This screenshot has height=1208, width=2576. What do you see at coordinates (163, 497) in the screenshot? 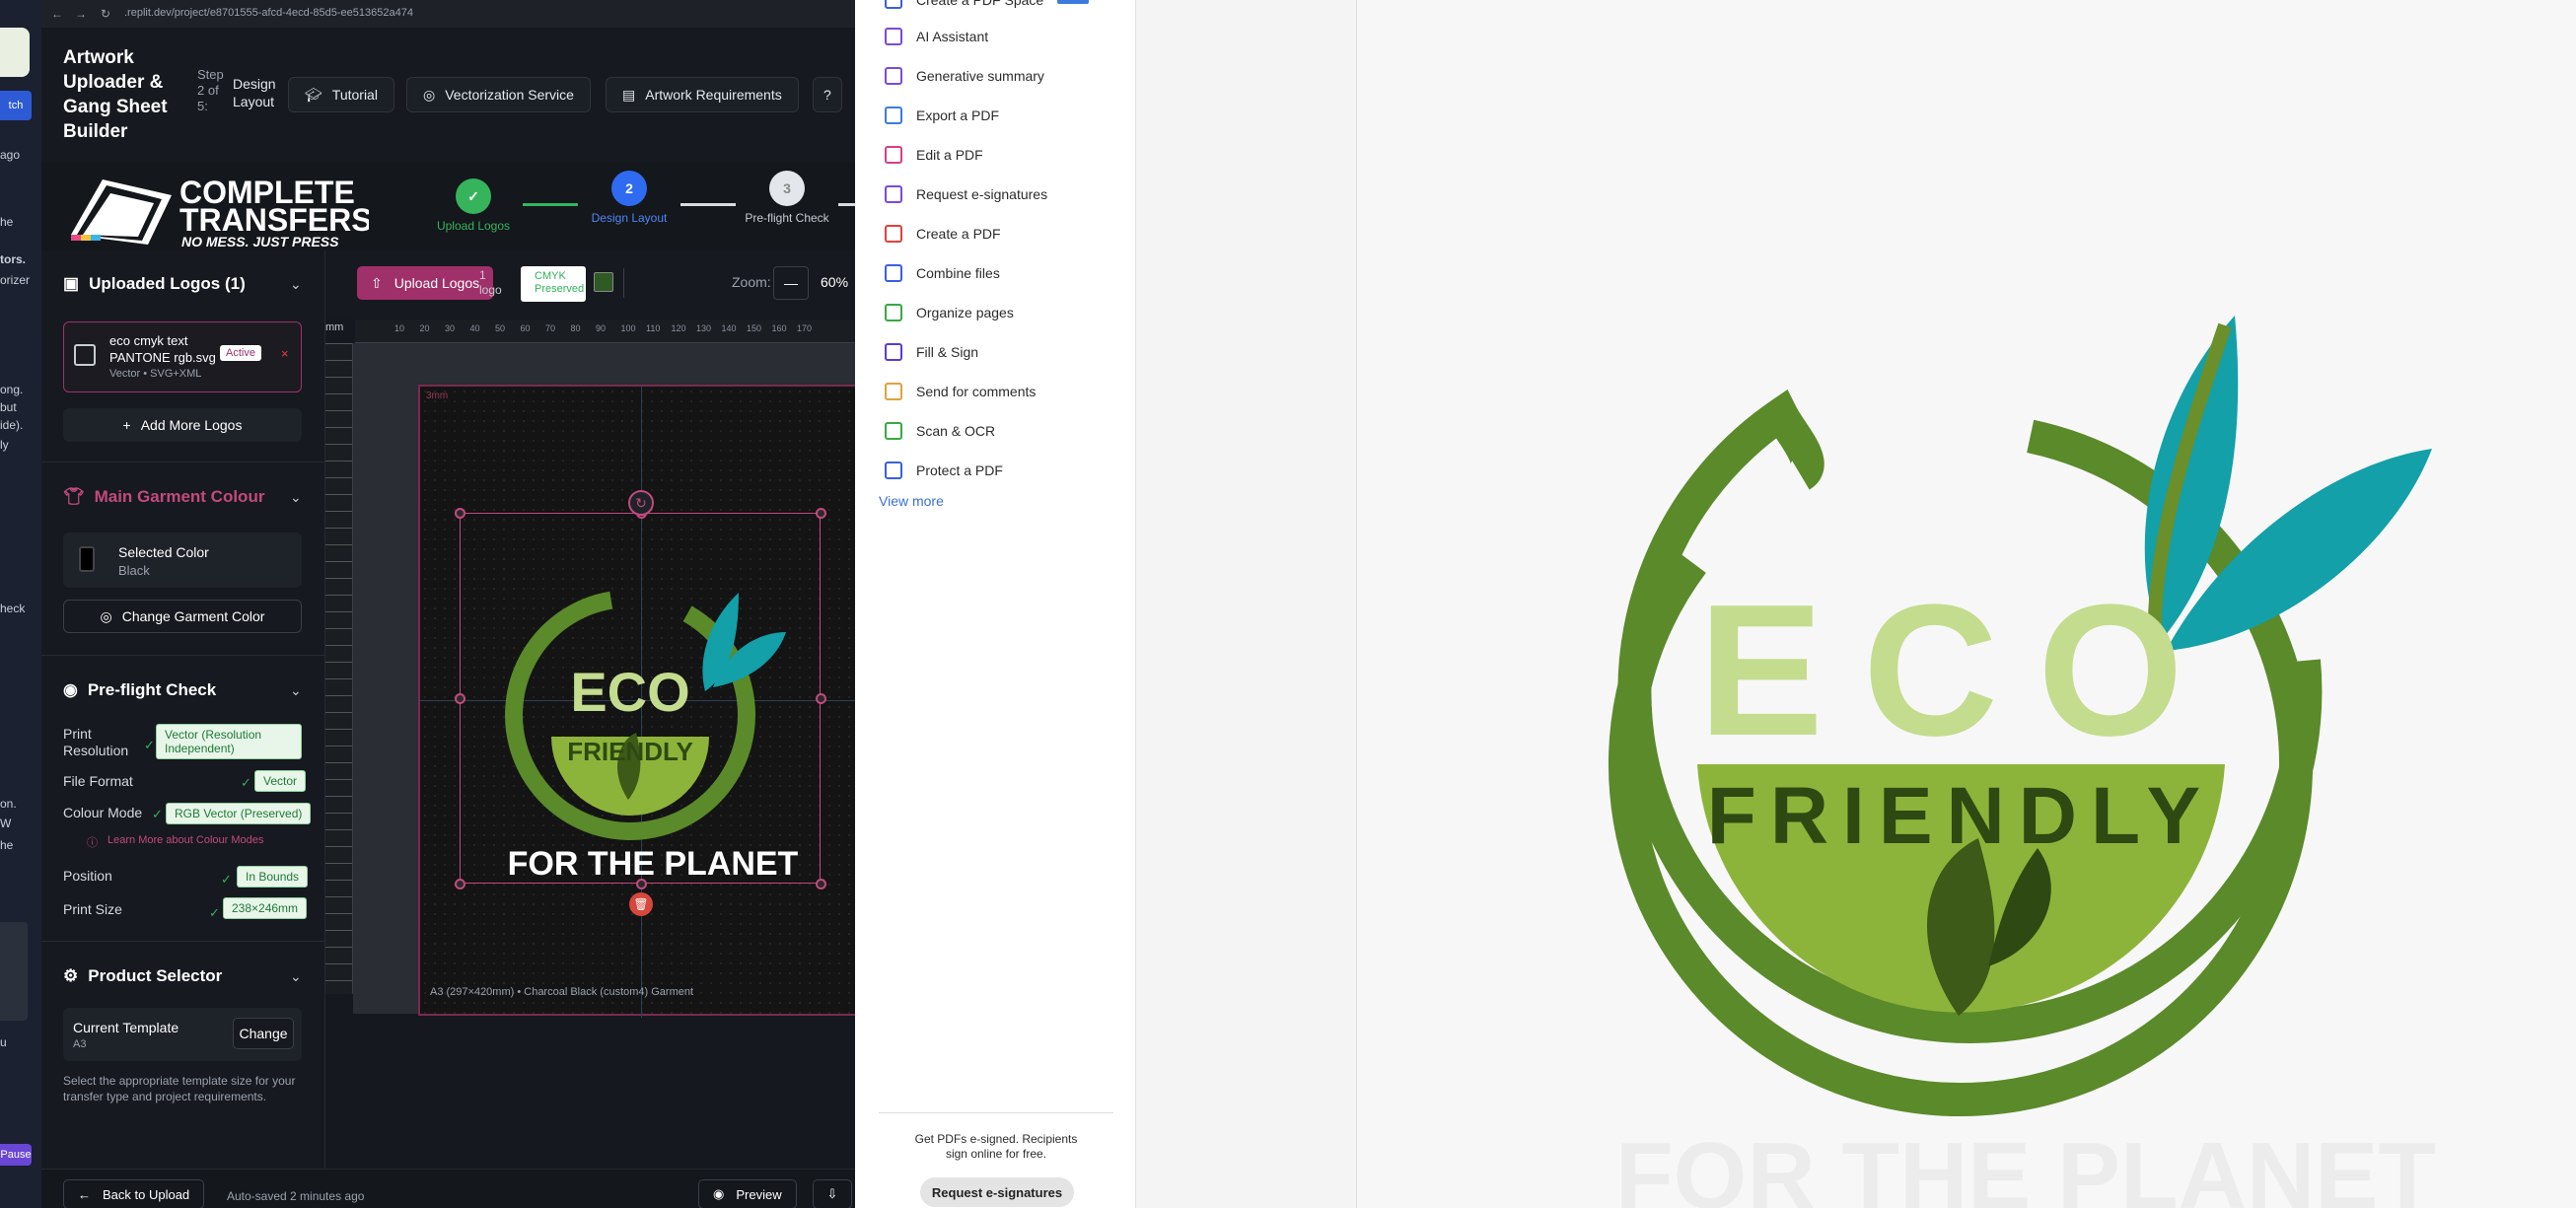
I see `garment-colour-header: 👕︎ Main Garment Colour` at bounding box center [163, 497].